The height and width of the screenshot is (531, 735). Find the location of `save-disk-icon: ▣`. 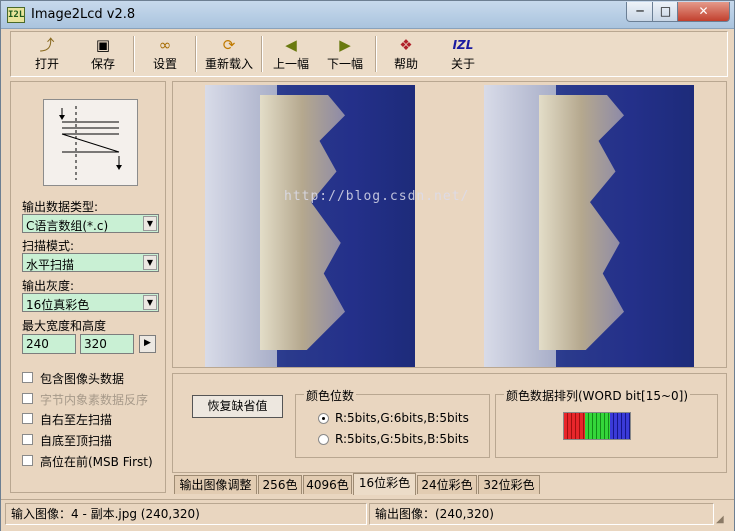

save-disk-icon: ▣ is located at coordinates (103, 45).